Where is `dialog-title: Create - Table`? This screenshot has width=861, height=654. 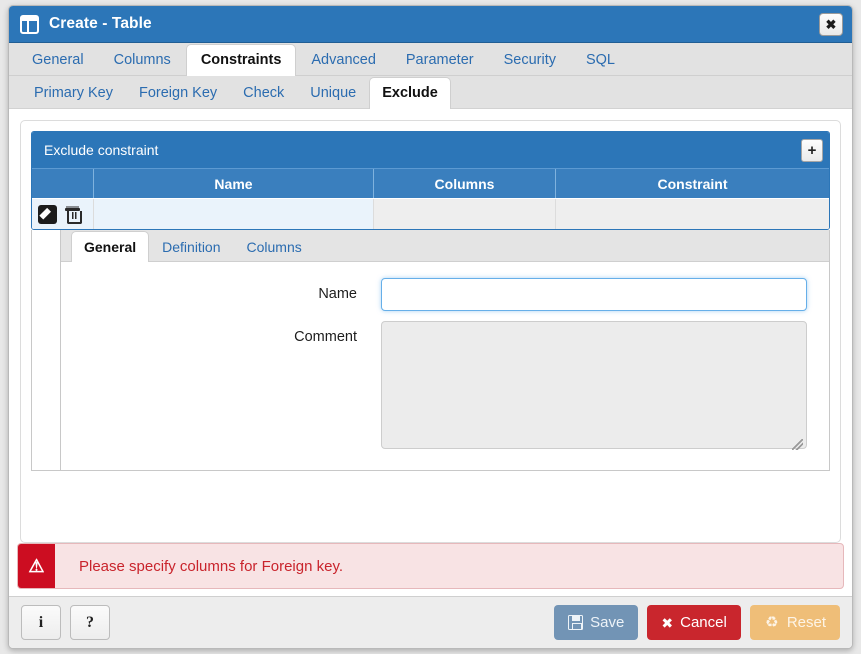
dialog-title: Create - Table is located at coordinates (100, 23).